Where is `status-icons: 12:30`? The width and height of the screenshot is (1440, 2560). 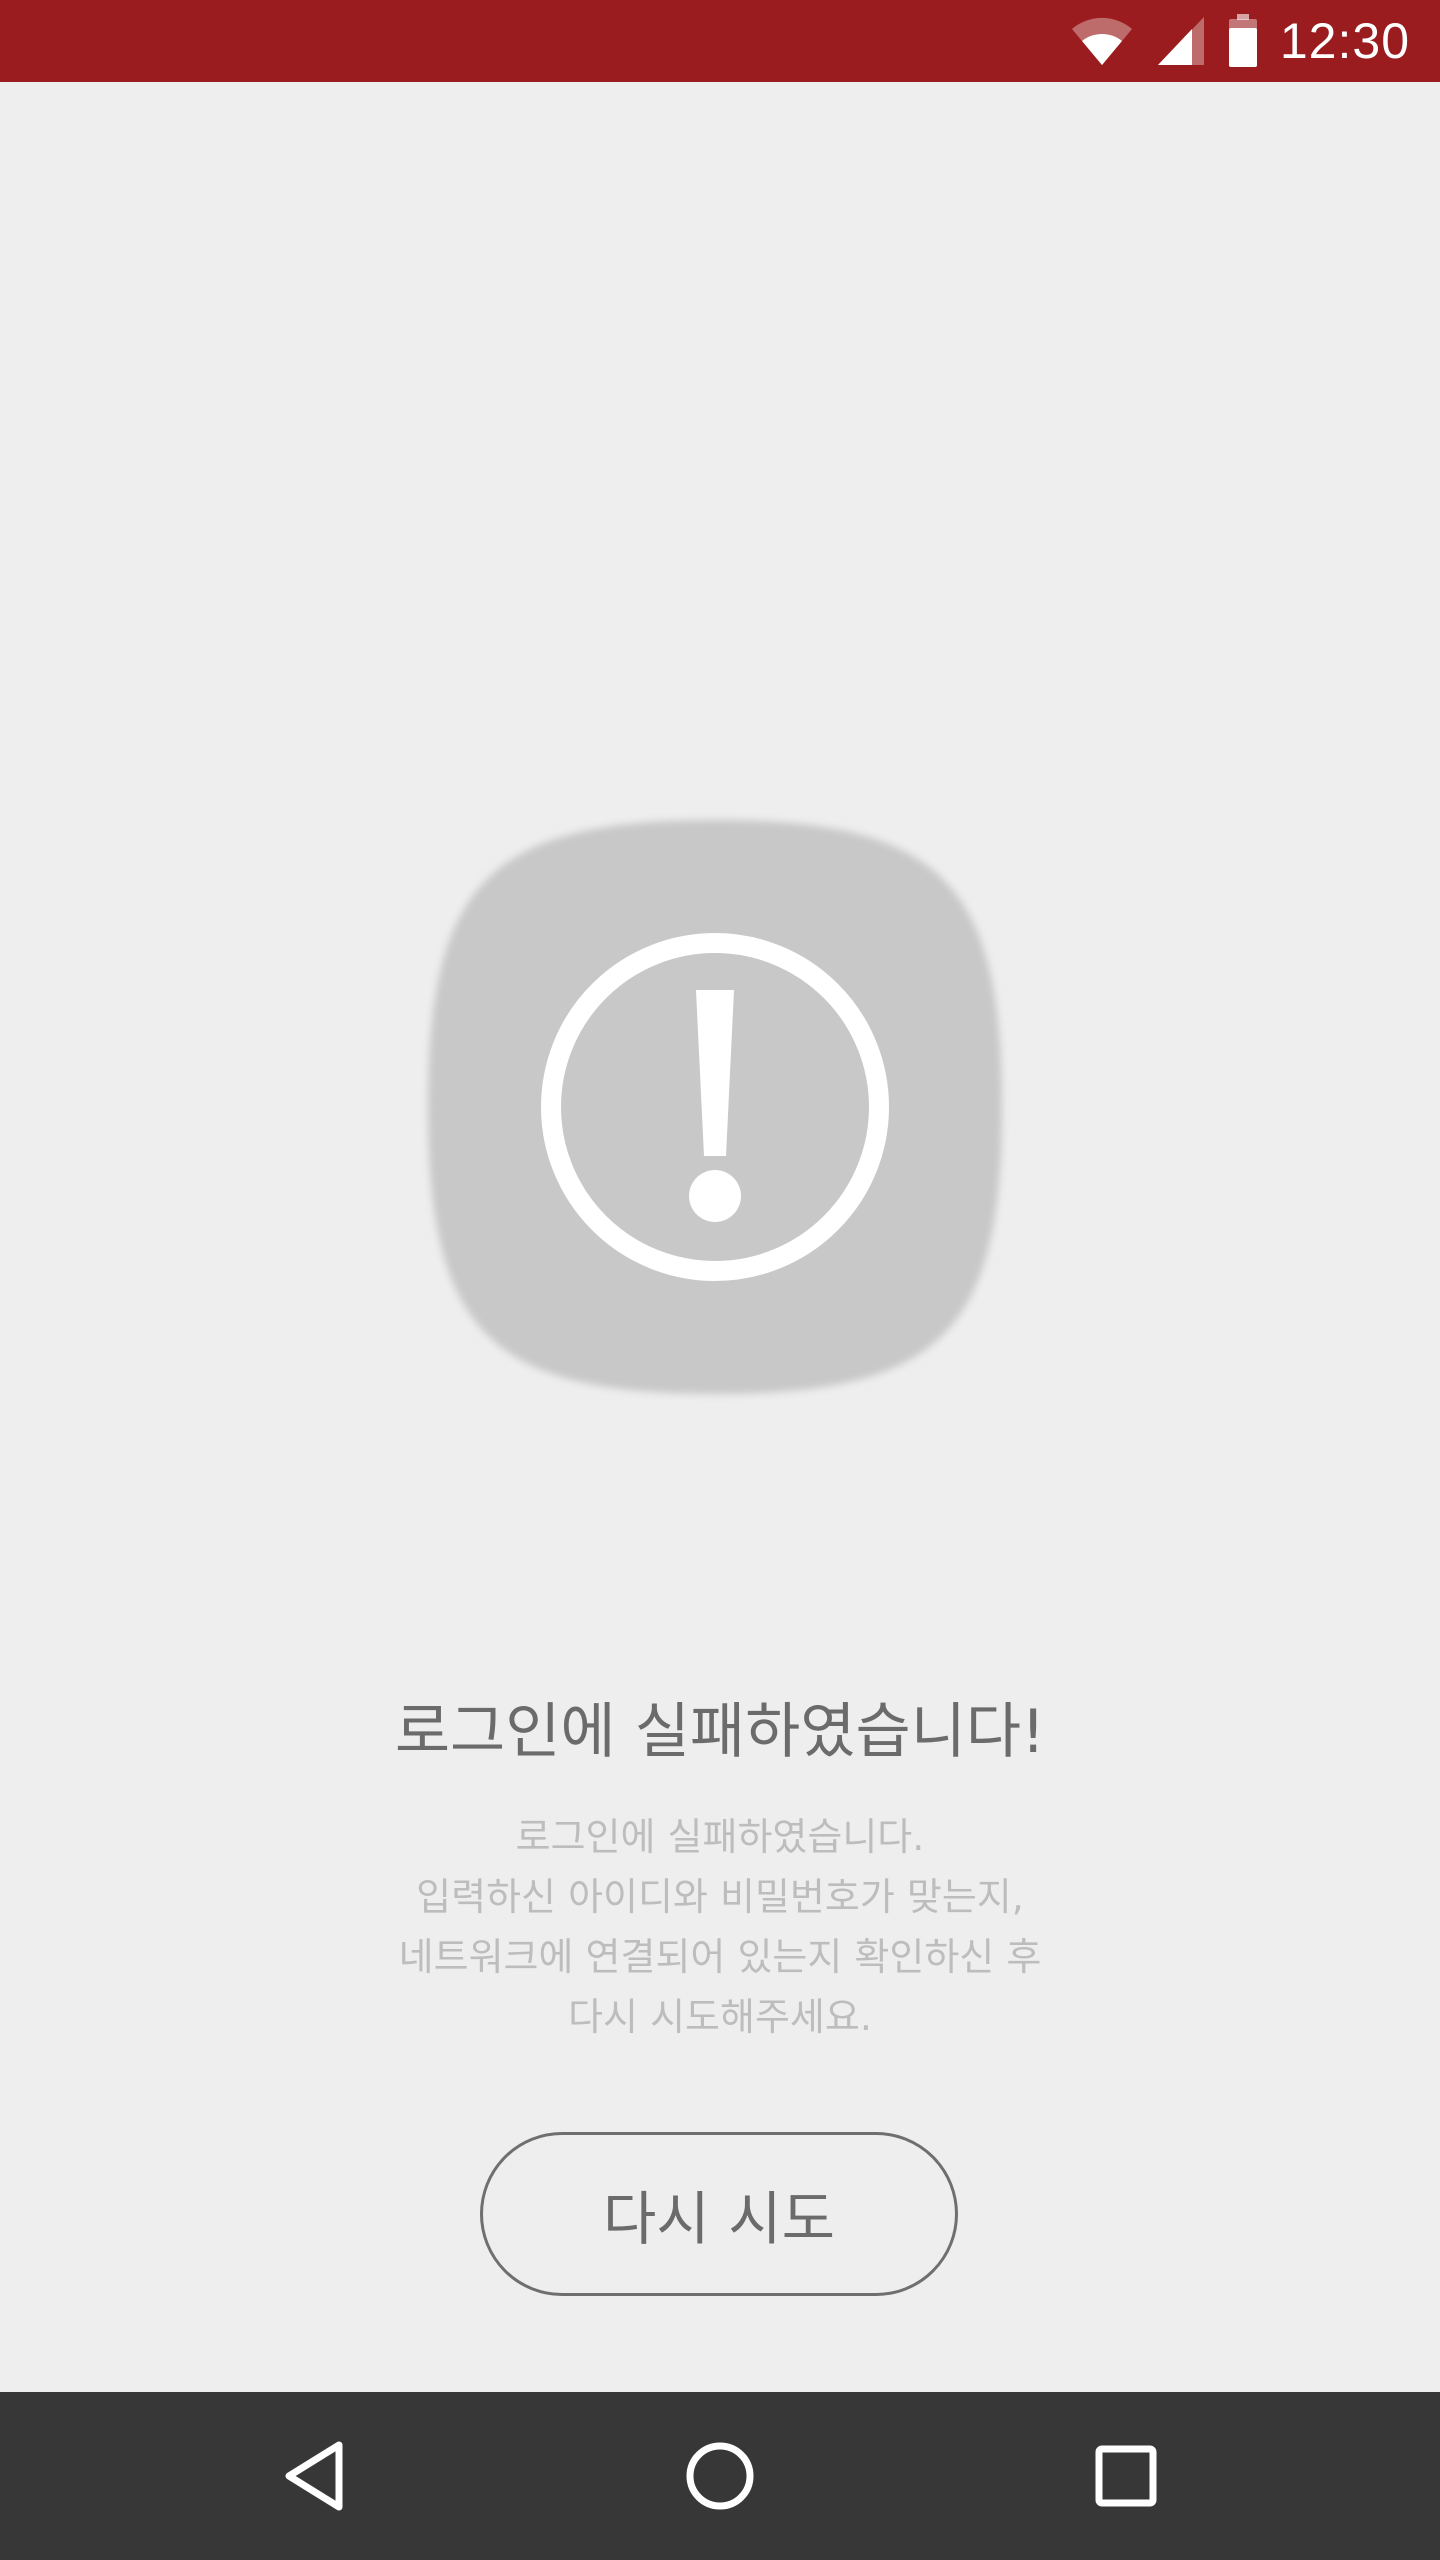 status-icons: 12:30 is located at coordinates (1240, 41).